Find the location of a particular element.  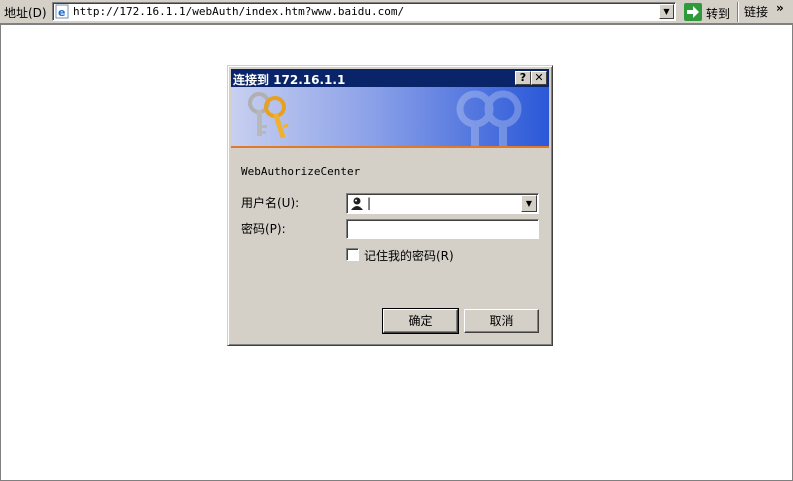

svg-text: e is located at coordinates (61, 12).